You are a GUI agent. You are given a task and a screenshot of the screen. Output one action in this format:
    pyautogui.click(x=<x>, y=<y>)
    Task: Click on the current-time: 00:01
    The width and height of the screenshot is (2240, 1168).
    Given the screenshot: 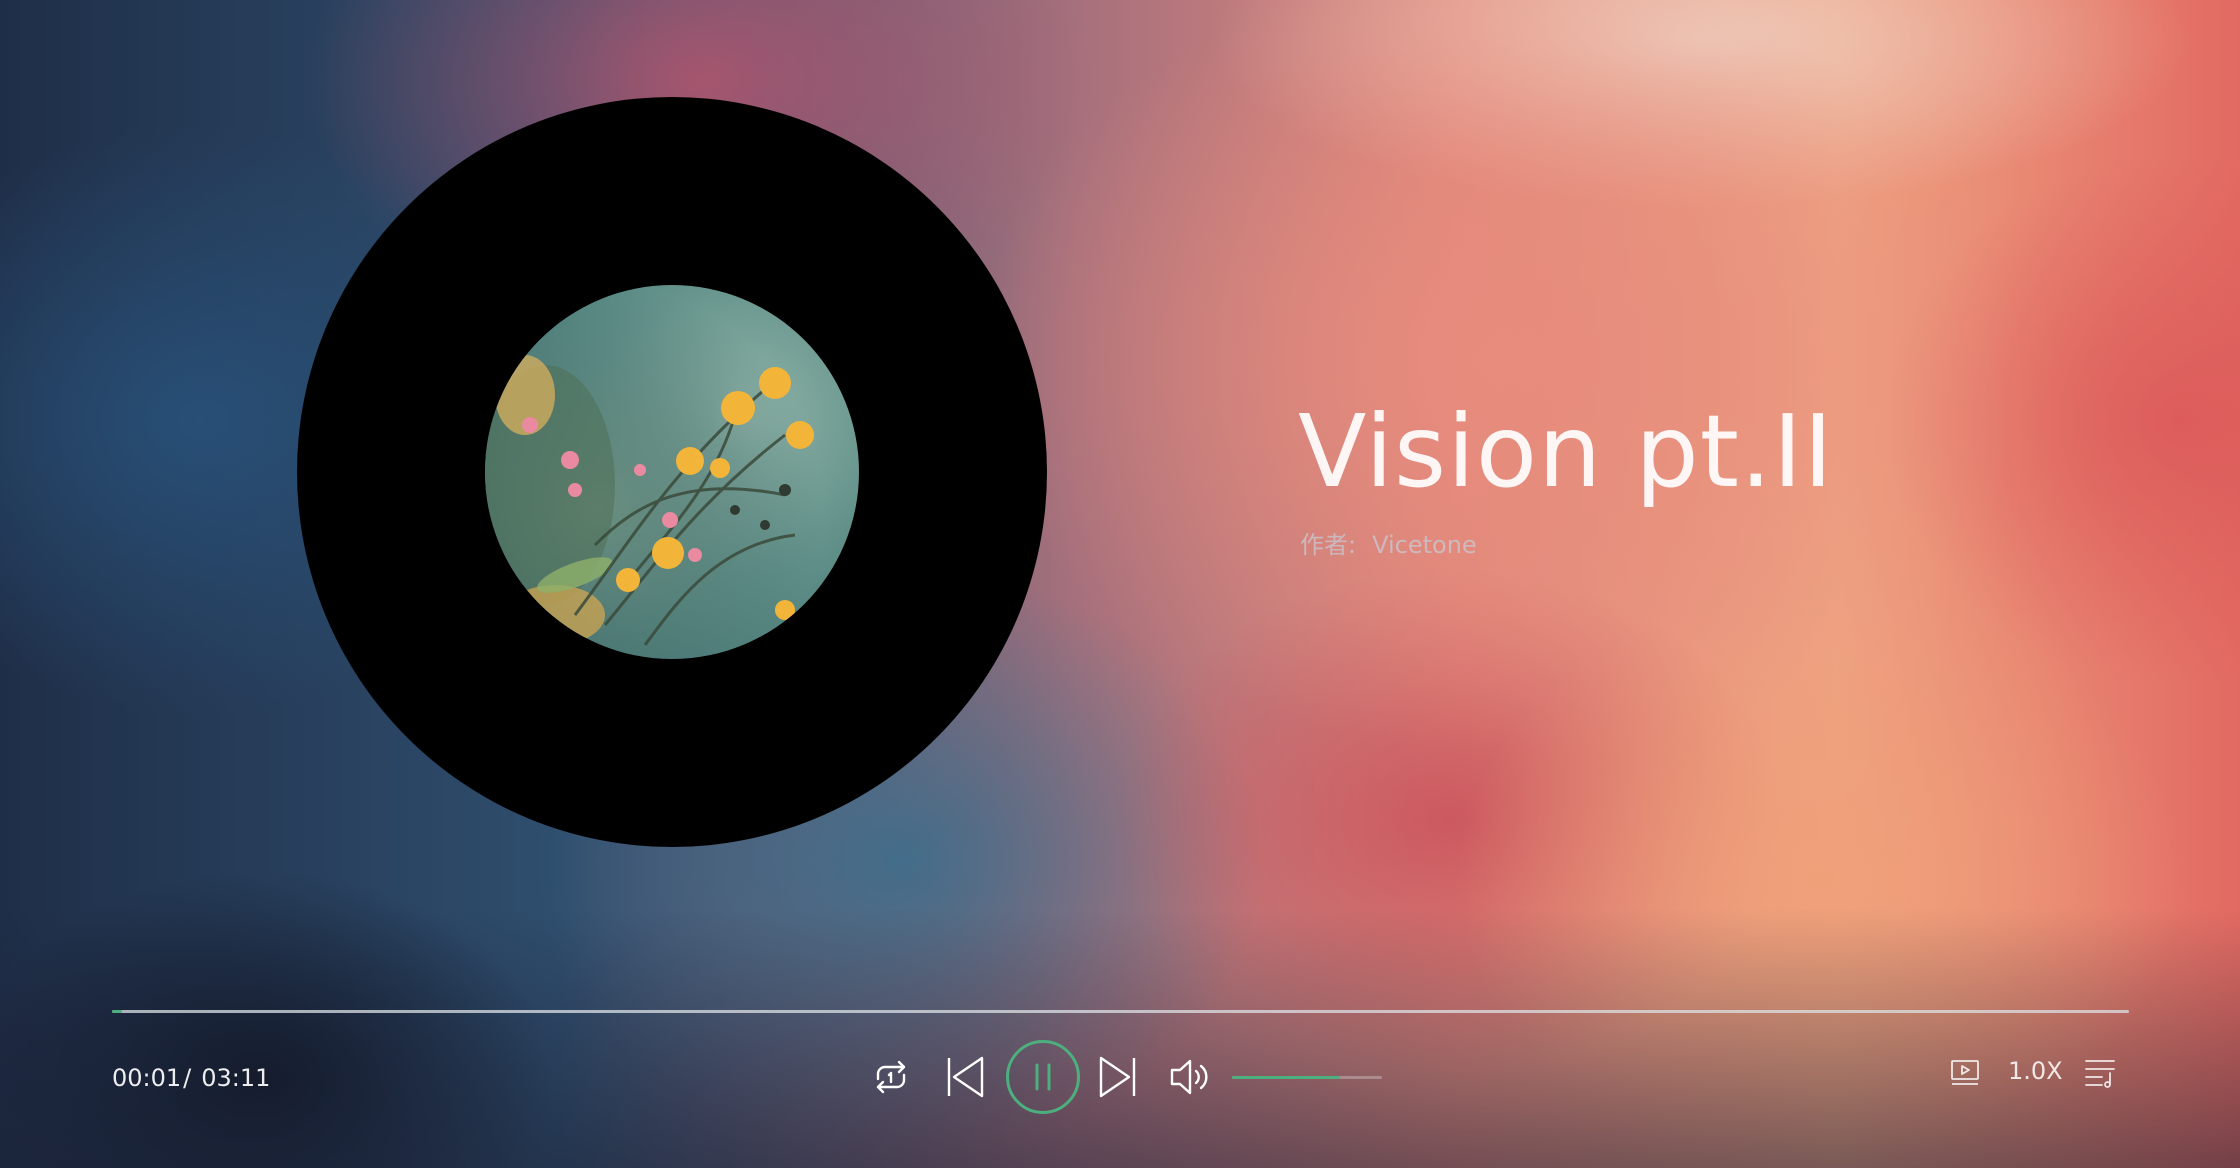 What is the action you would take?
    pyautogui.click(x=147, y=1078)
    